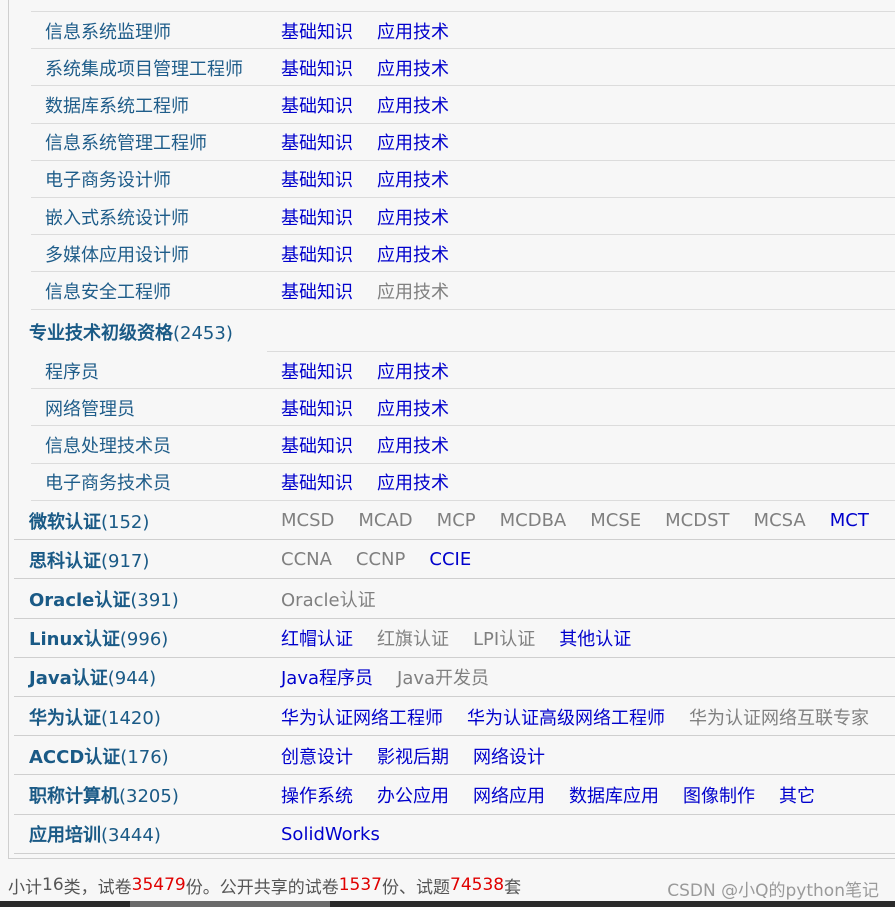  Describe the element at coordinates (97, 887) in the screenshot. I see `footer-text-2: 类，试卷` at that location.